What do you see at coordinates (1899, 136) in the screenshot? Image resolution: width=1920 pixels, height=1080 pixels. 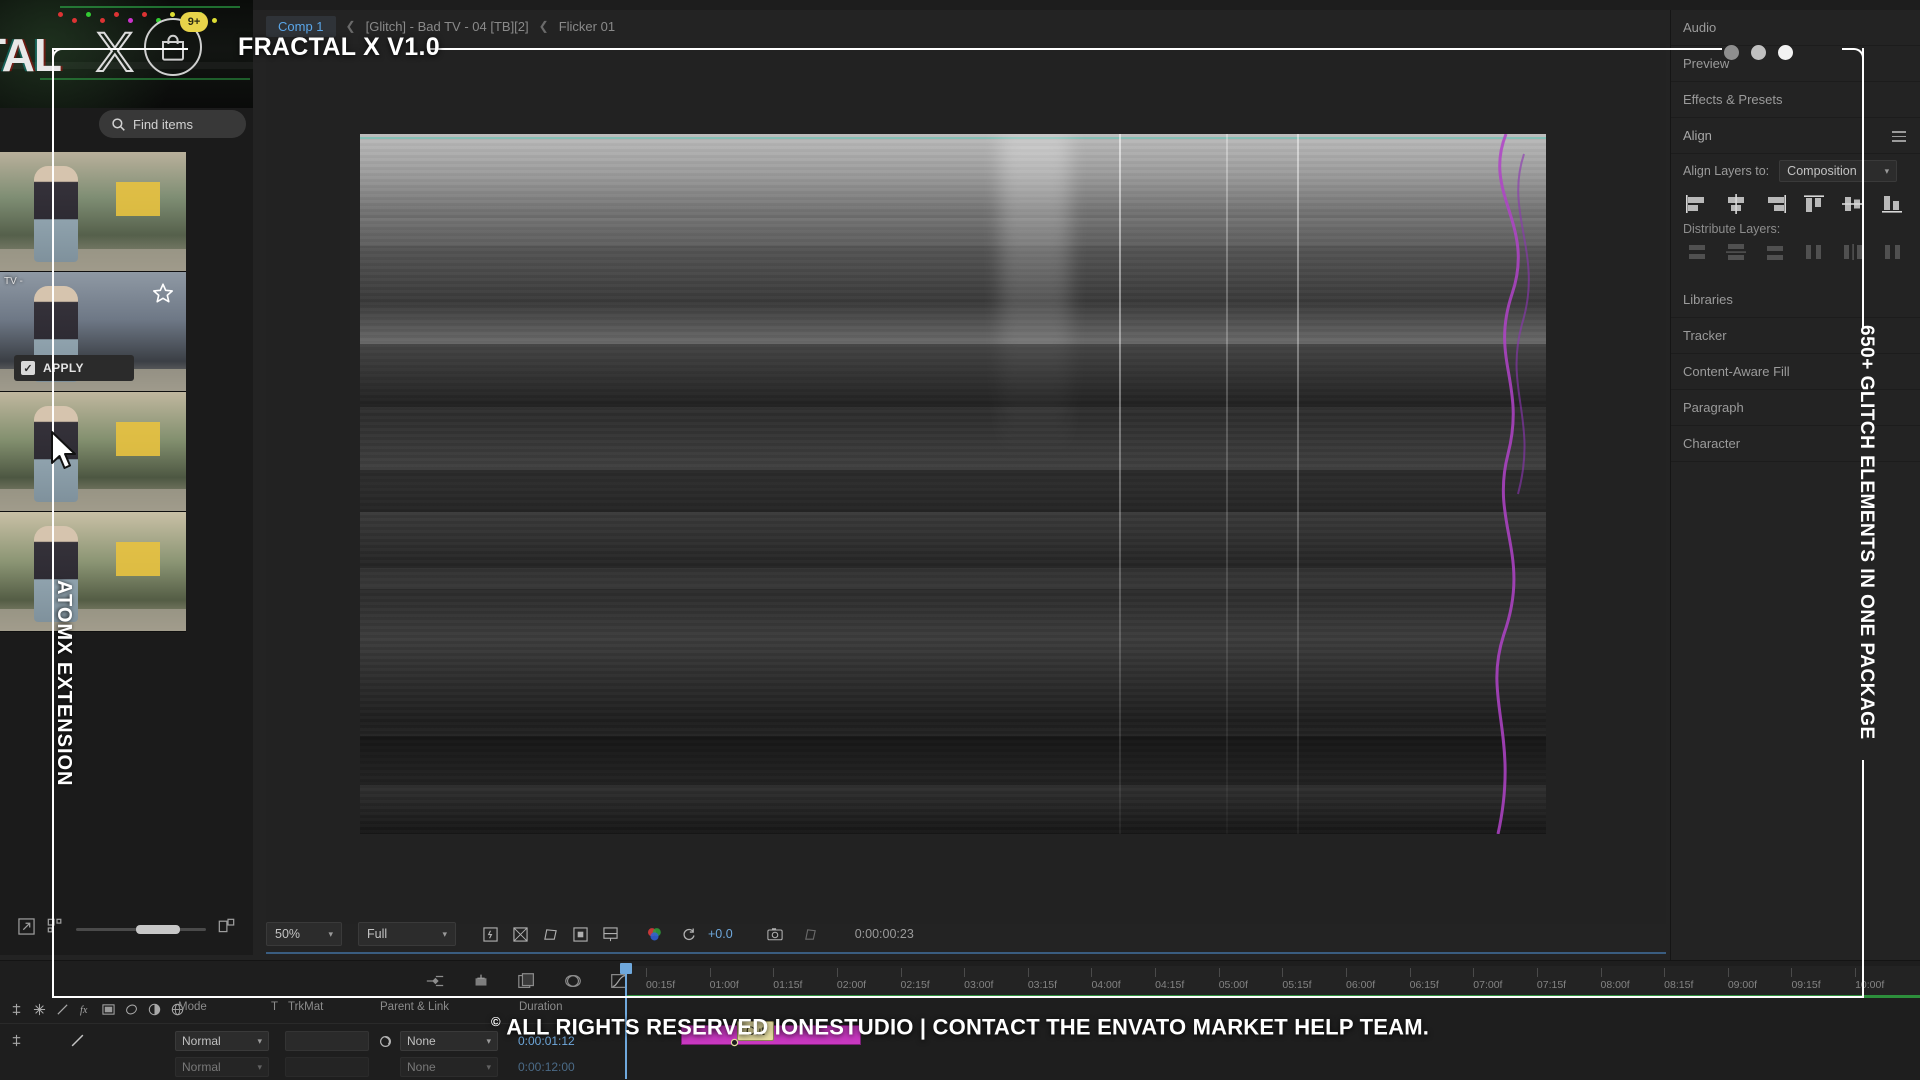 I see `panel-menu-icon` at bounding box center [1899, 136].